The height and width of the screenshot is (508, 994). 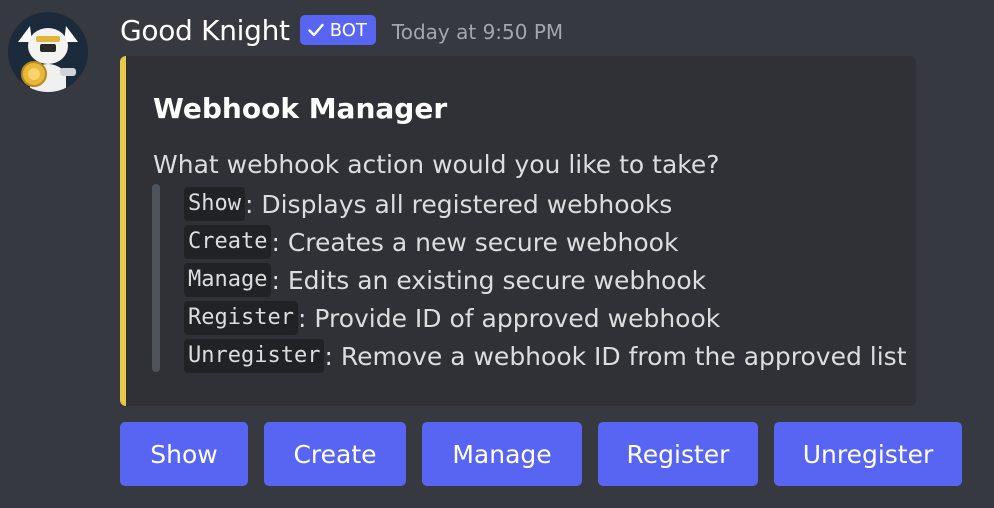 I want to click on unregister-button: Unregister, so click(x=868, y=454).